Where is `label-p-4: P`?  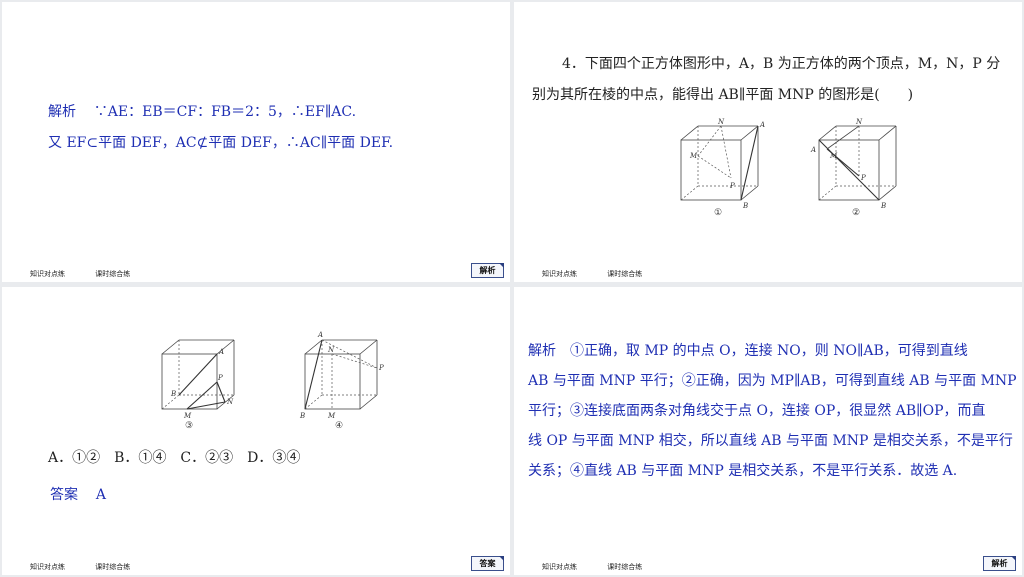
label-p-4: P is located at coordinates (381, 368).